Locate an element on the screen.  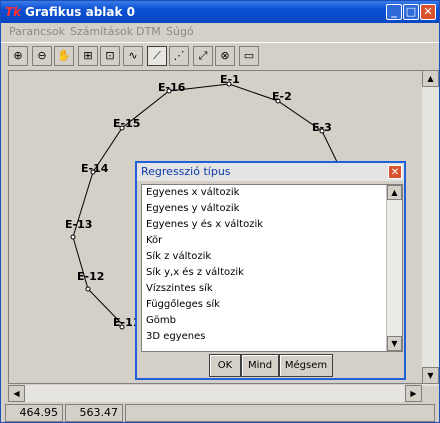
menu-dtm: DTM is located at coordinates (148, 31).